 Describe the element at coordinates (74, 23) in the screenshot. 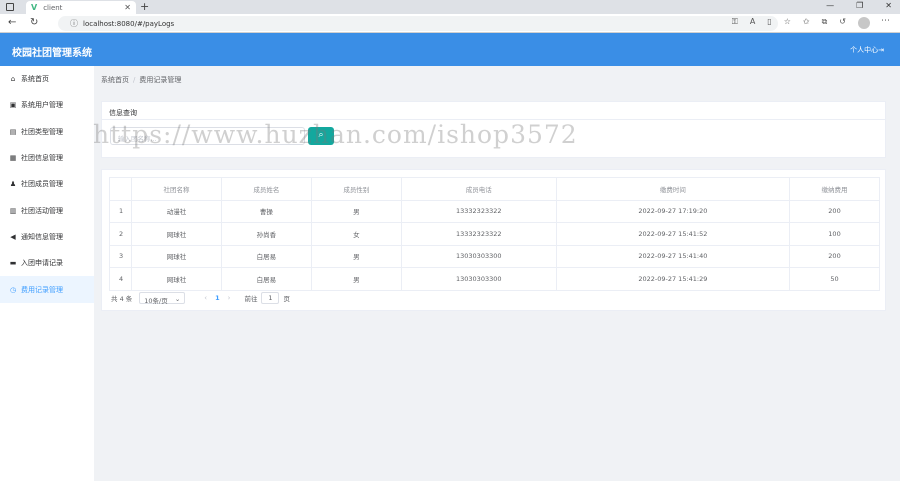

I see `site-info-icon: ⓘ` at that location.